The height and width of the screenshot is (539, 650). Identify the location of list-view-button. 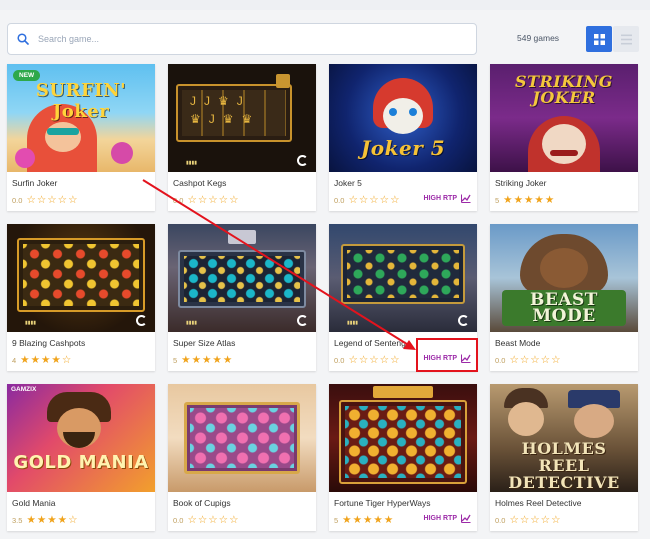
(626, 39).